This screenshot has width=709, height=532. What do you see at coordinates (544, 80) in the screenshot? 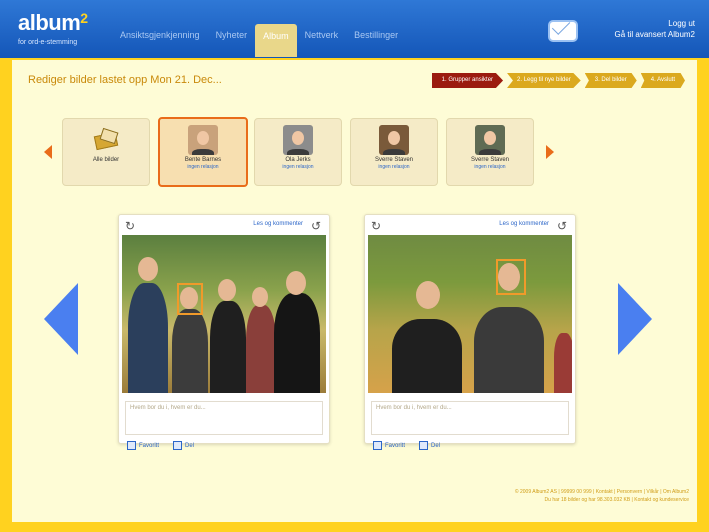
I see `step-add-photos: 2. Legg til nye bilder` at bounding box center [544, 80].